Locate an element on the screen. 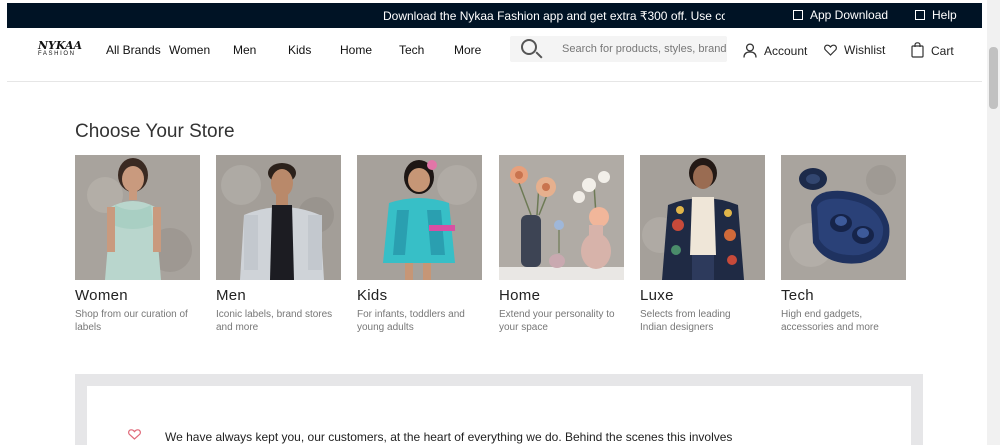 The width and height of the screenshot is (1000, 445). store-desc: Selects from leading Indian designers is located at coordinates (685, 321).